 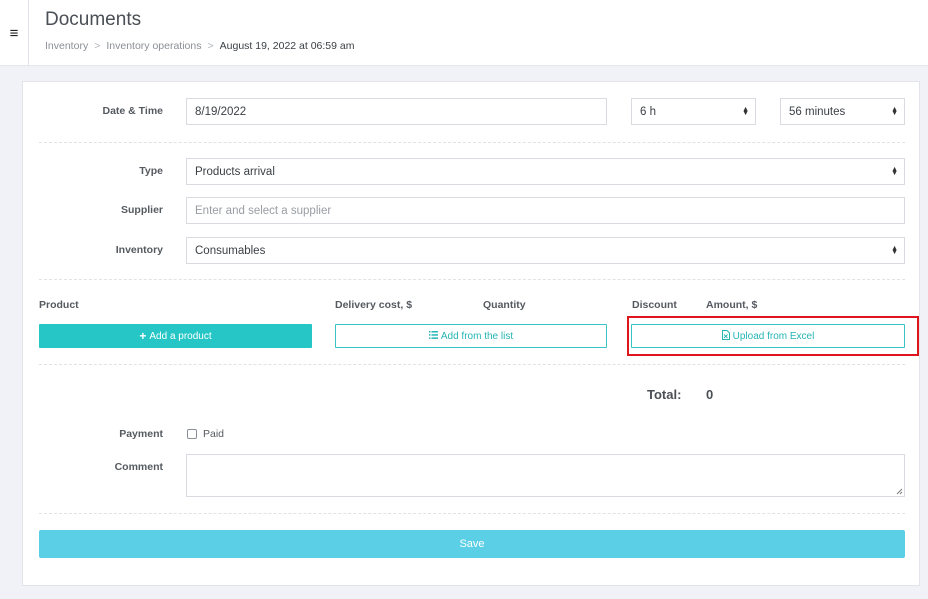 What do you see at coordinates (93, 19) in the screenshot?
I see `page-title: Documents` at bounding box center [93, 19].